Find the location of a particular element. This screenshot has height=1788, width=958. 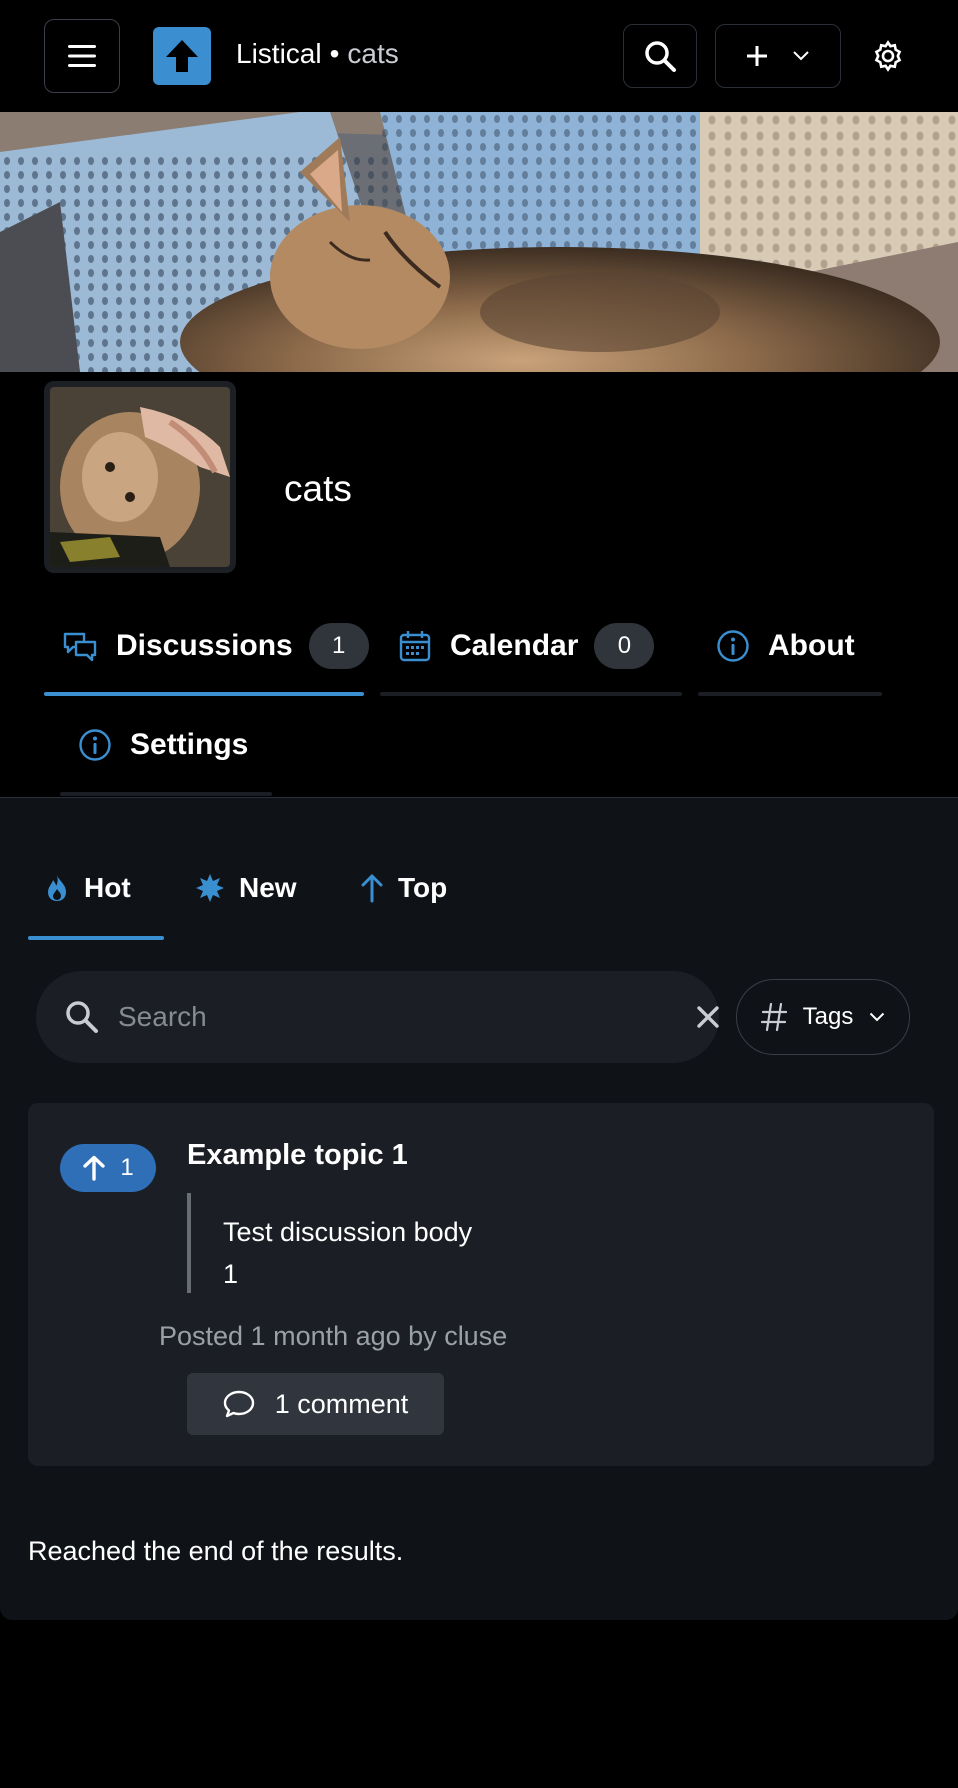

search-input is located at coordinates (388, 1017).